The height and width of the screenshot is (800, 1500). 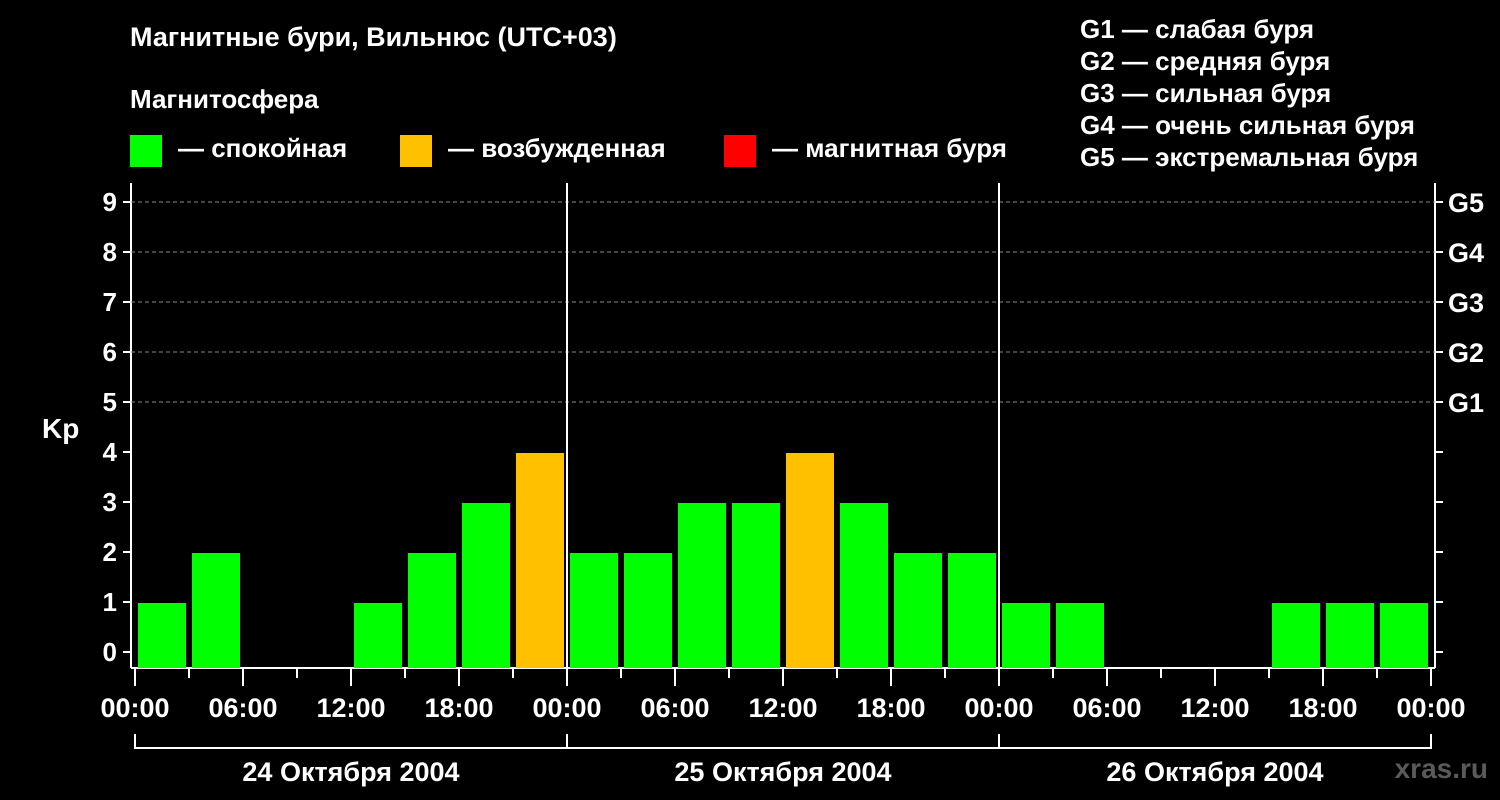 What do you see at coordinates (110, 202) in the screenshot?
I see `y-tick-label: 9` at bounding box center [110, 202].